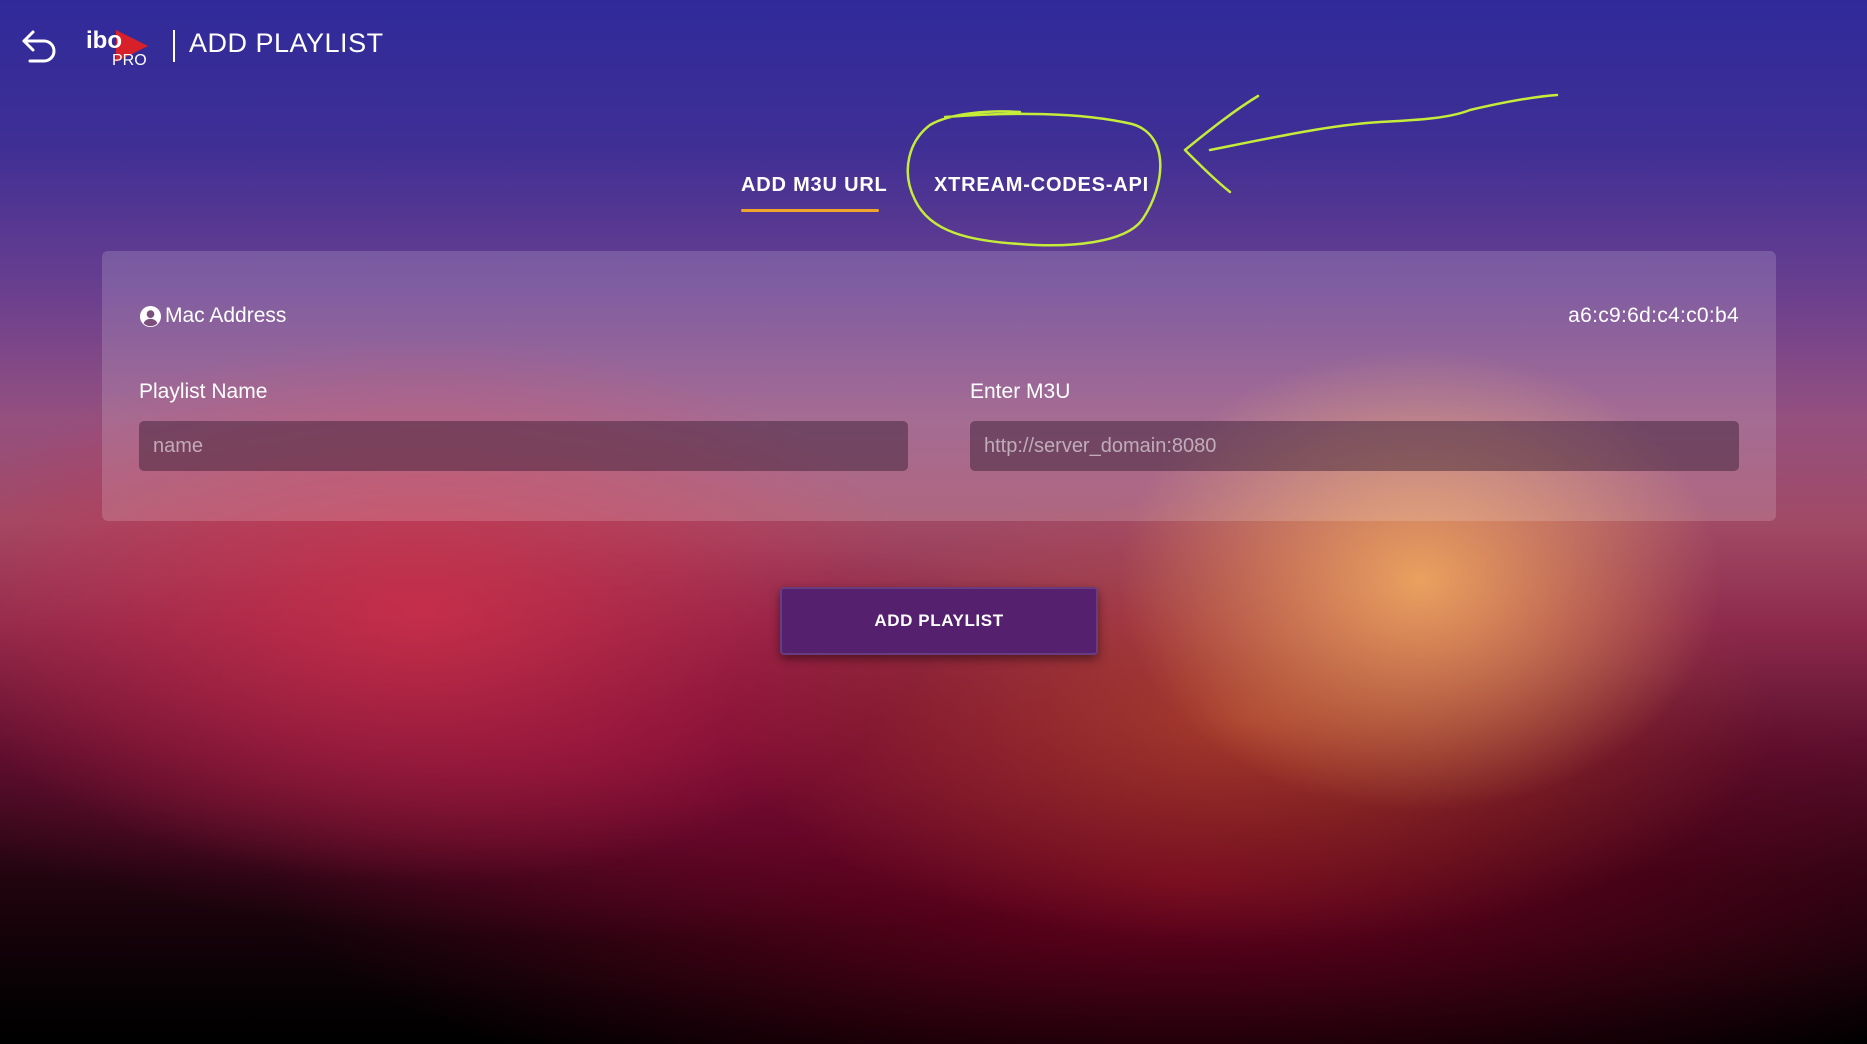  Describe the element at coordinates (104, 40) in the screenshot. I see `logo-text: ibo` at that location.